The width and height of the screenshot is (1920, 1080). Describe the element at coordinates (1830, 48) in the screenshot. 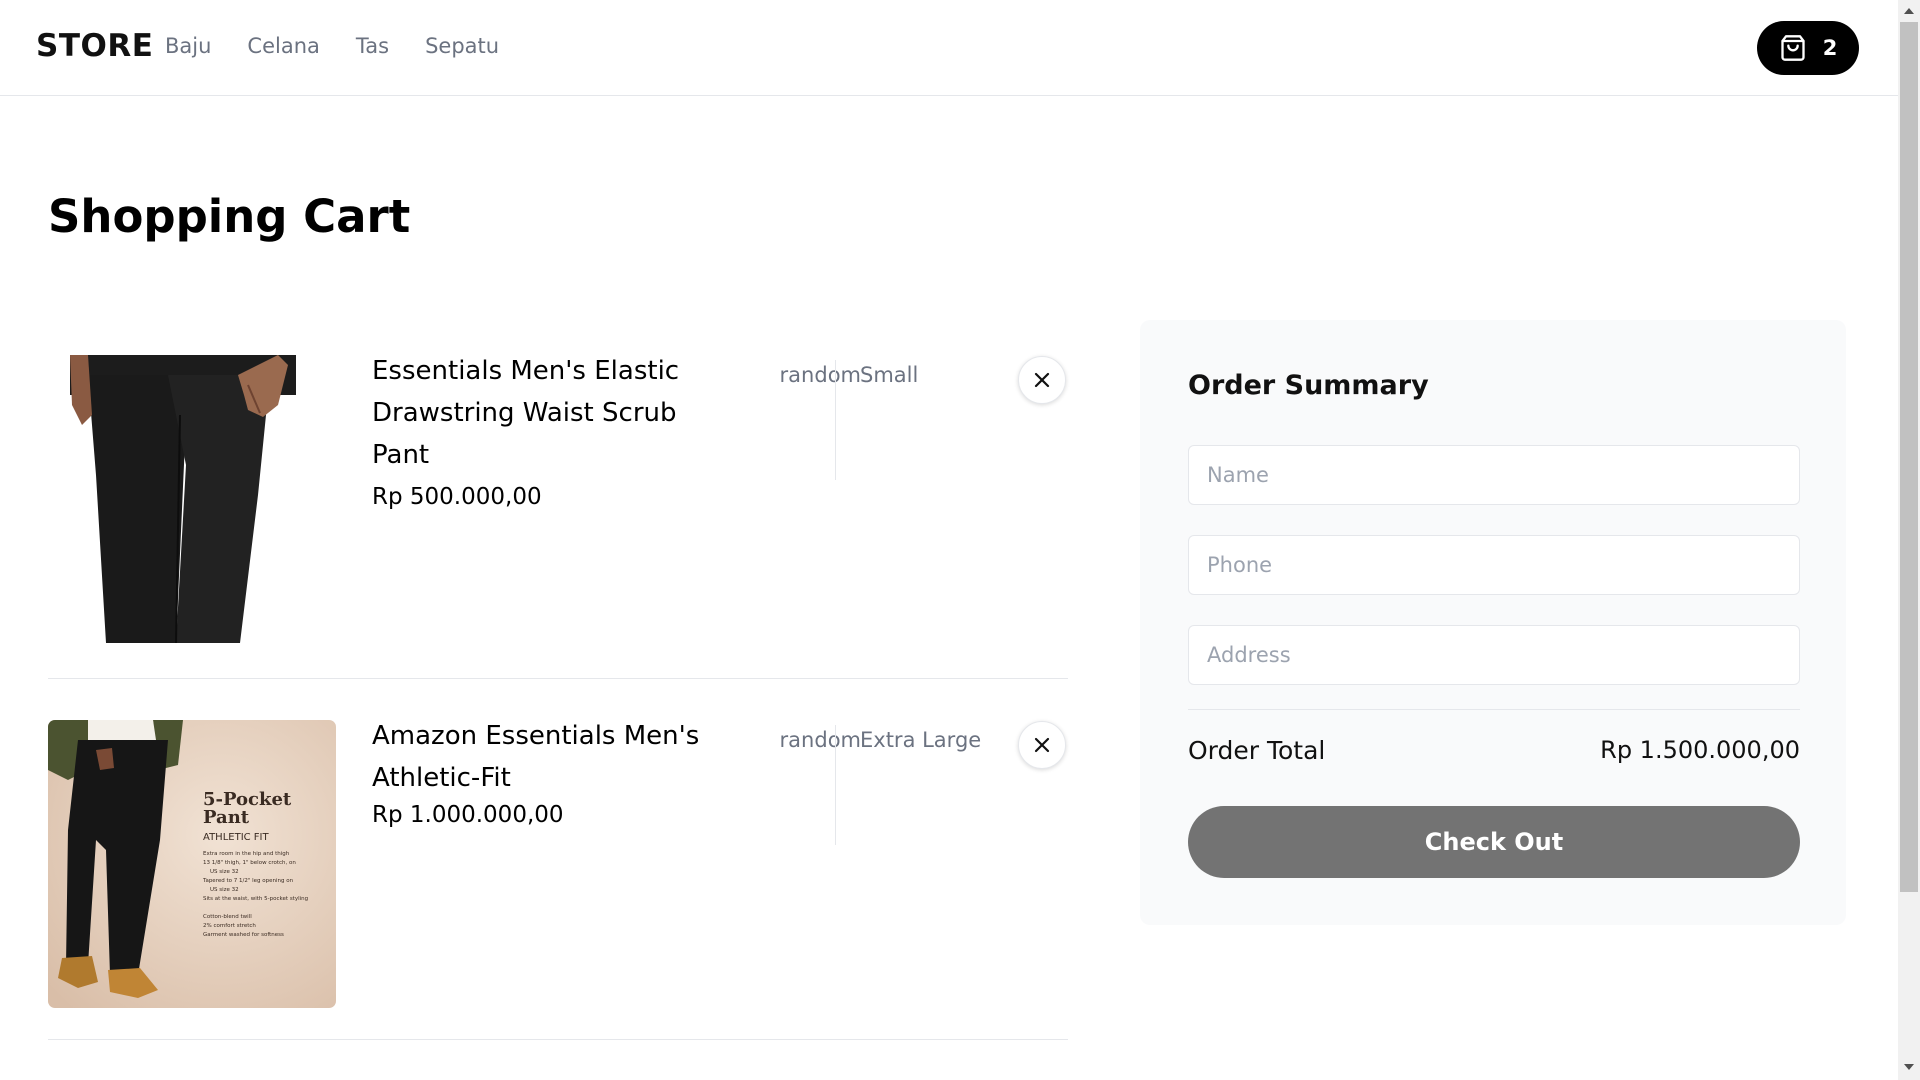

I see `cart-count: 2` at that location.